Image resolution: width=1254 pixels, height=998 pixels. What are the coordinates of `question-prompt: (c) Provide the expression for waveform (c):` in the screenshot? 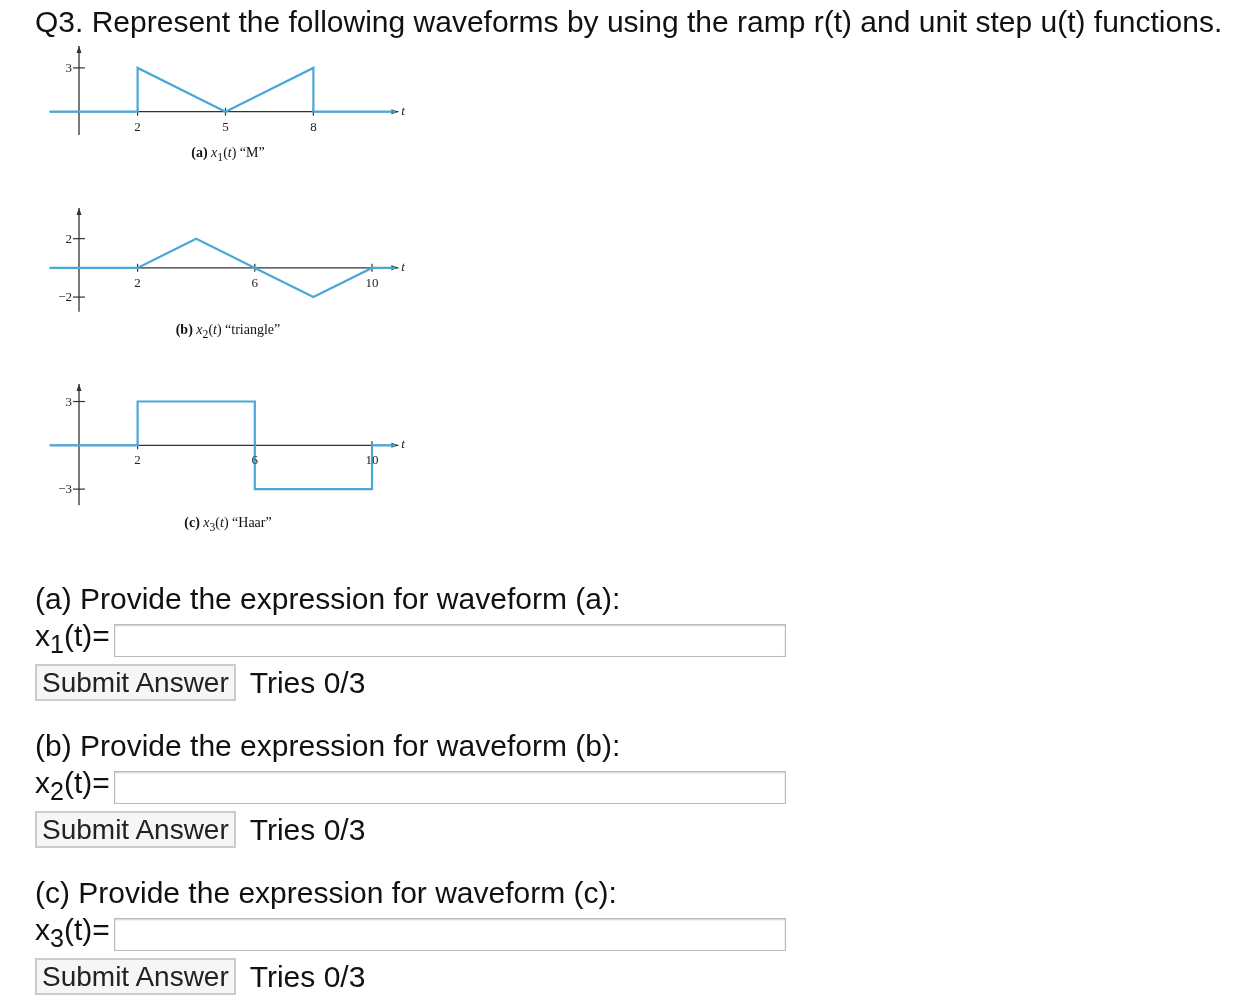 It's located at (326, 893).